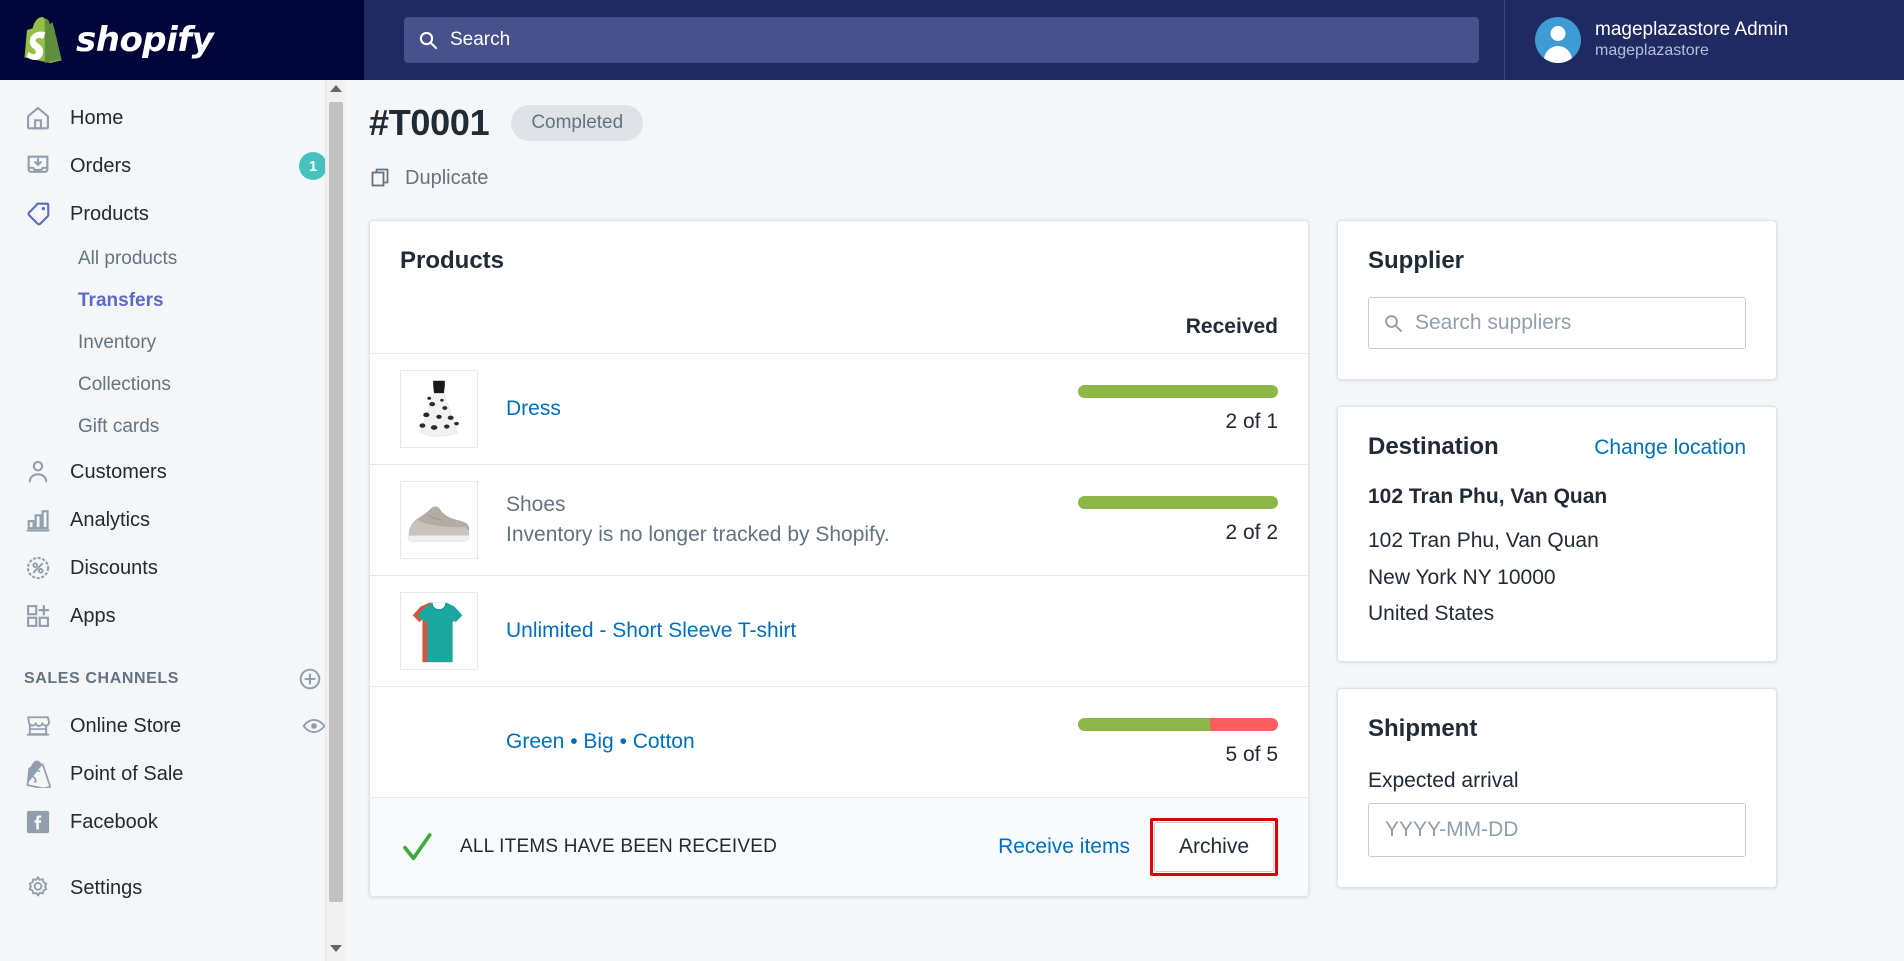 This screenshot has width=1904, height=961. I want to click on shopify-logo: shopify, so click(182, 40).